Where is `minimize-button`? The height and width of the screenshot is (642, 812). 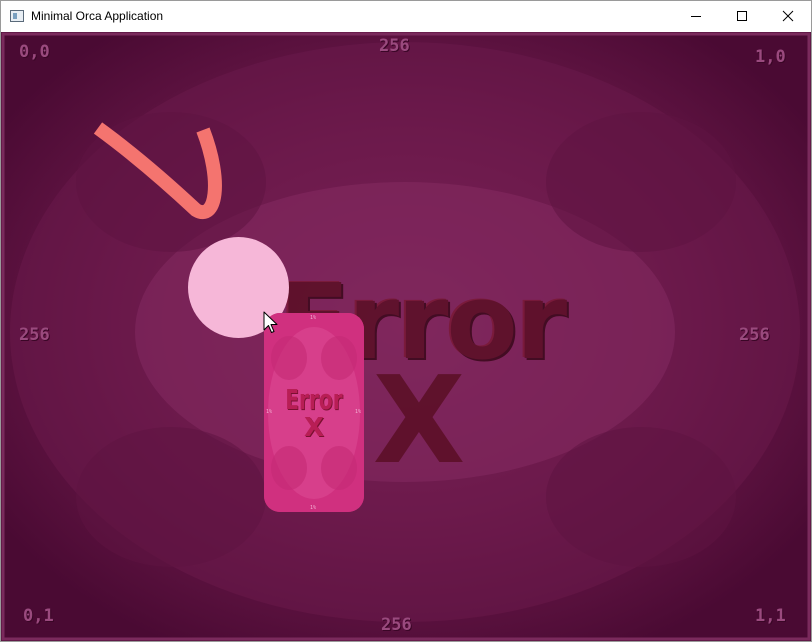 minimize-button is located at coordinates (696, 16).